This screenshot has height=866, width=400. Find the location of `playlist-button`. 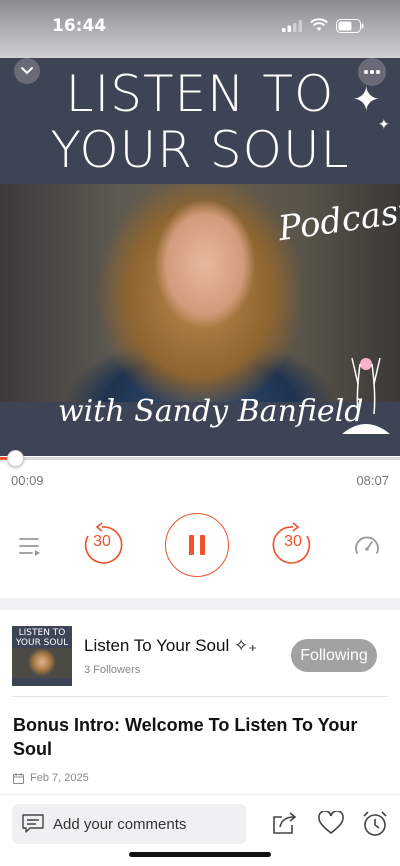

playlist-button is located at coordinates (30, 546).